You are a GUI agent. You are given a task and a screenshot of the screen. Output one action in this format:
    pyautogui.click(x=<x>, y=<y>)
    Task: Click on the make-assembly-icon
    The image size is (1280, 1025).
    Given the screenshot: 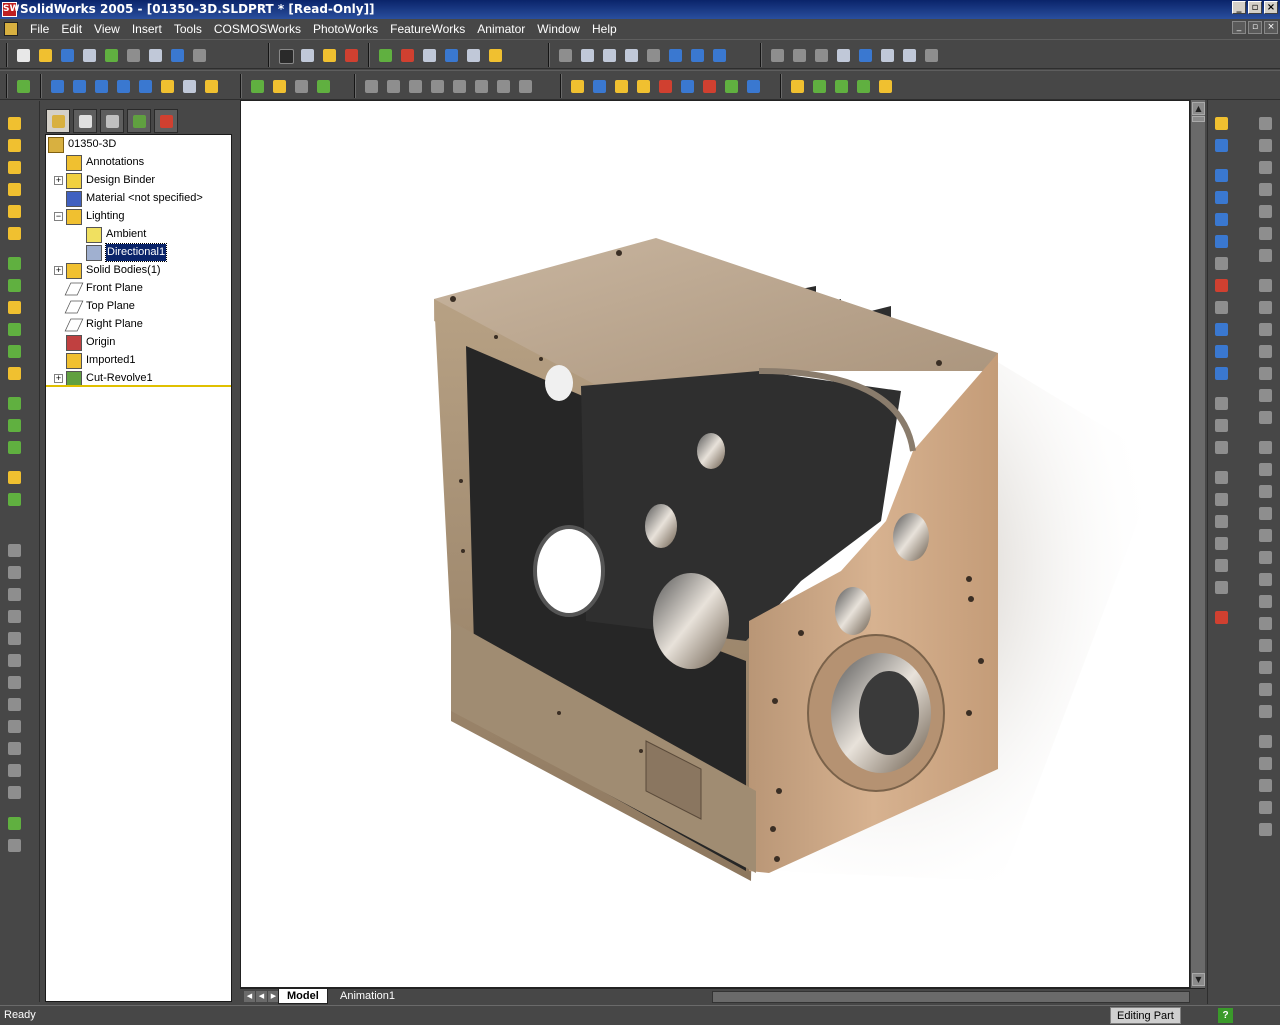 What is the action you would take?
    pyautogui.click(x=111, y=55)
    